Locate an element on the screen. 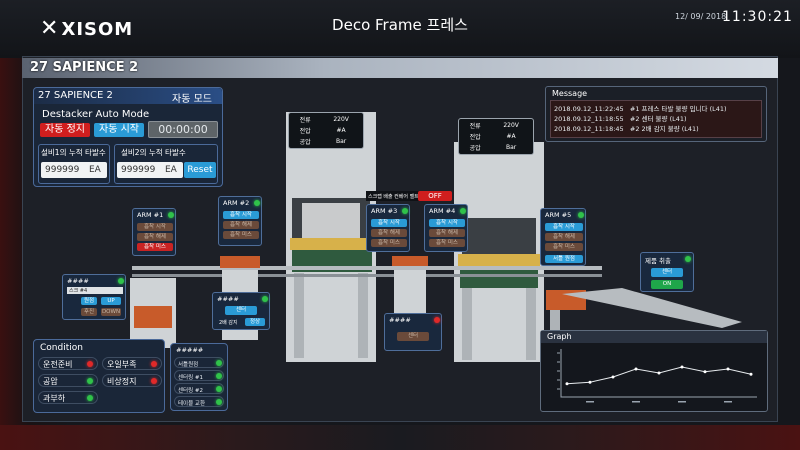 The height and width of the screenshot is (450, 800). transfer-rail is located at coordinates (367, 268).